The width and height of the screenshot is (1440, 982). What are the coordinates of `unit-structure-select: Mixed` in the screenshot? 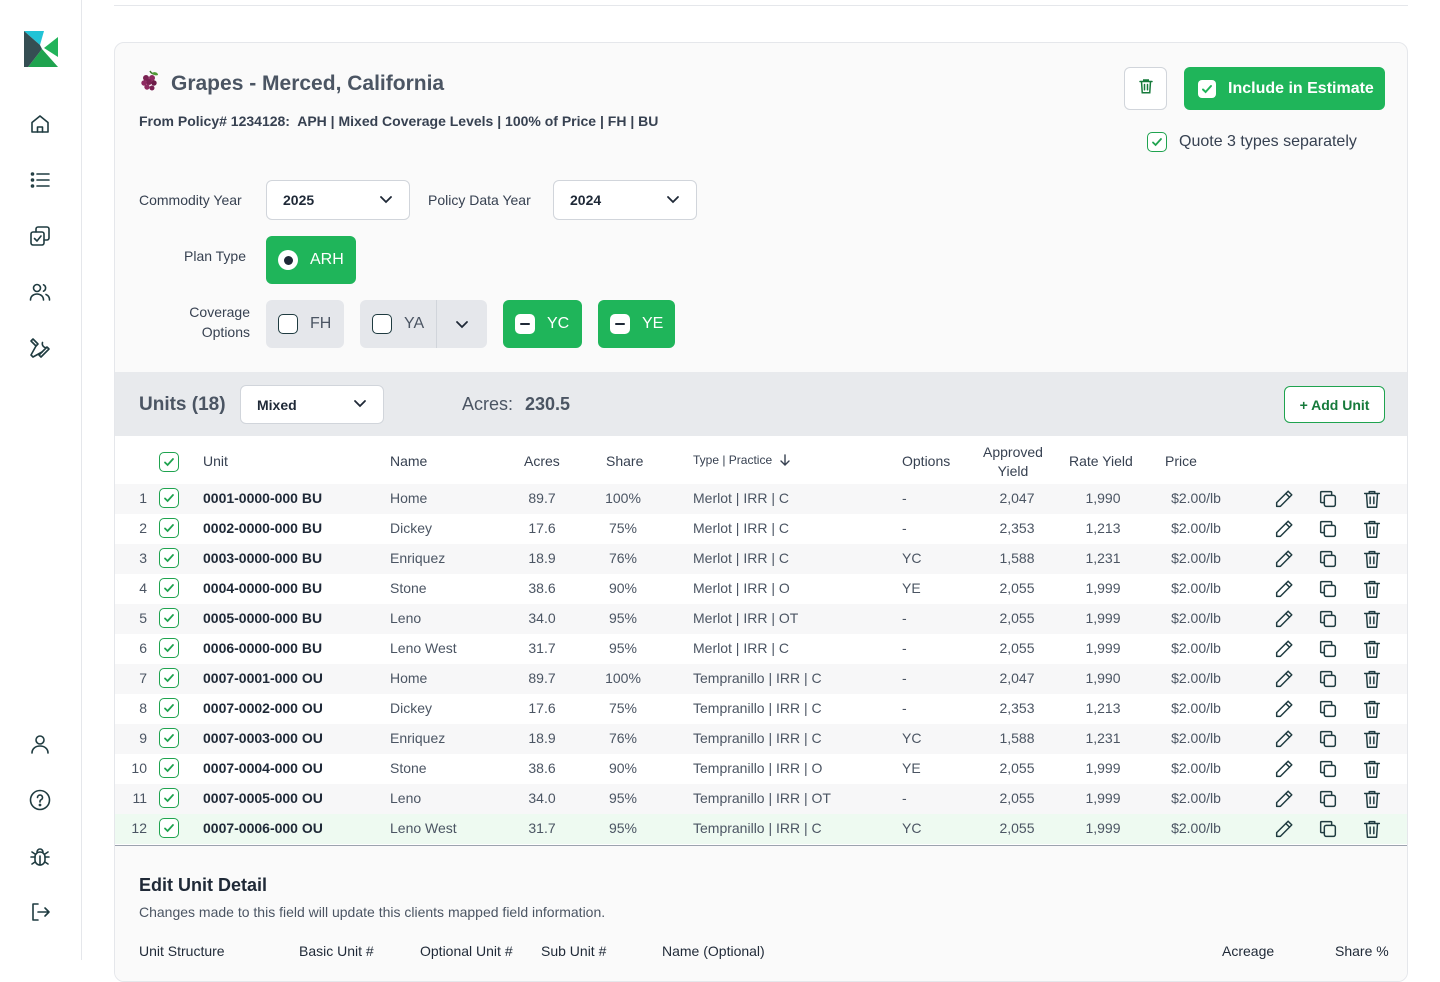 It's located at (312, 404).